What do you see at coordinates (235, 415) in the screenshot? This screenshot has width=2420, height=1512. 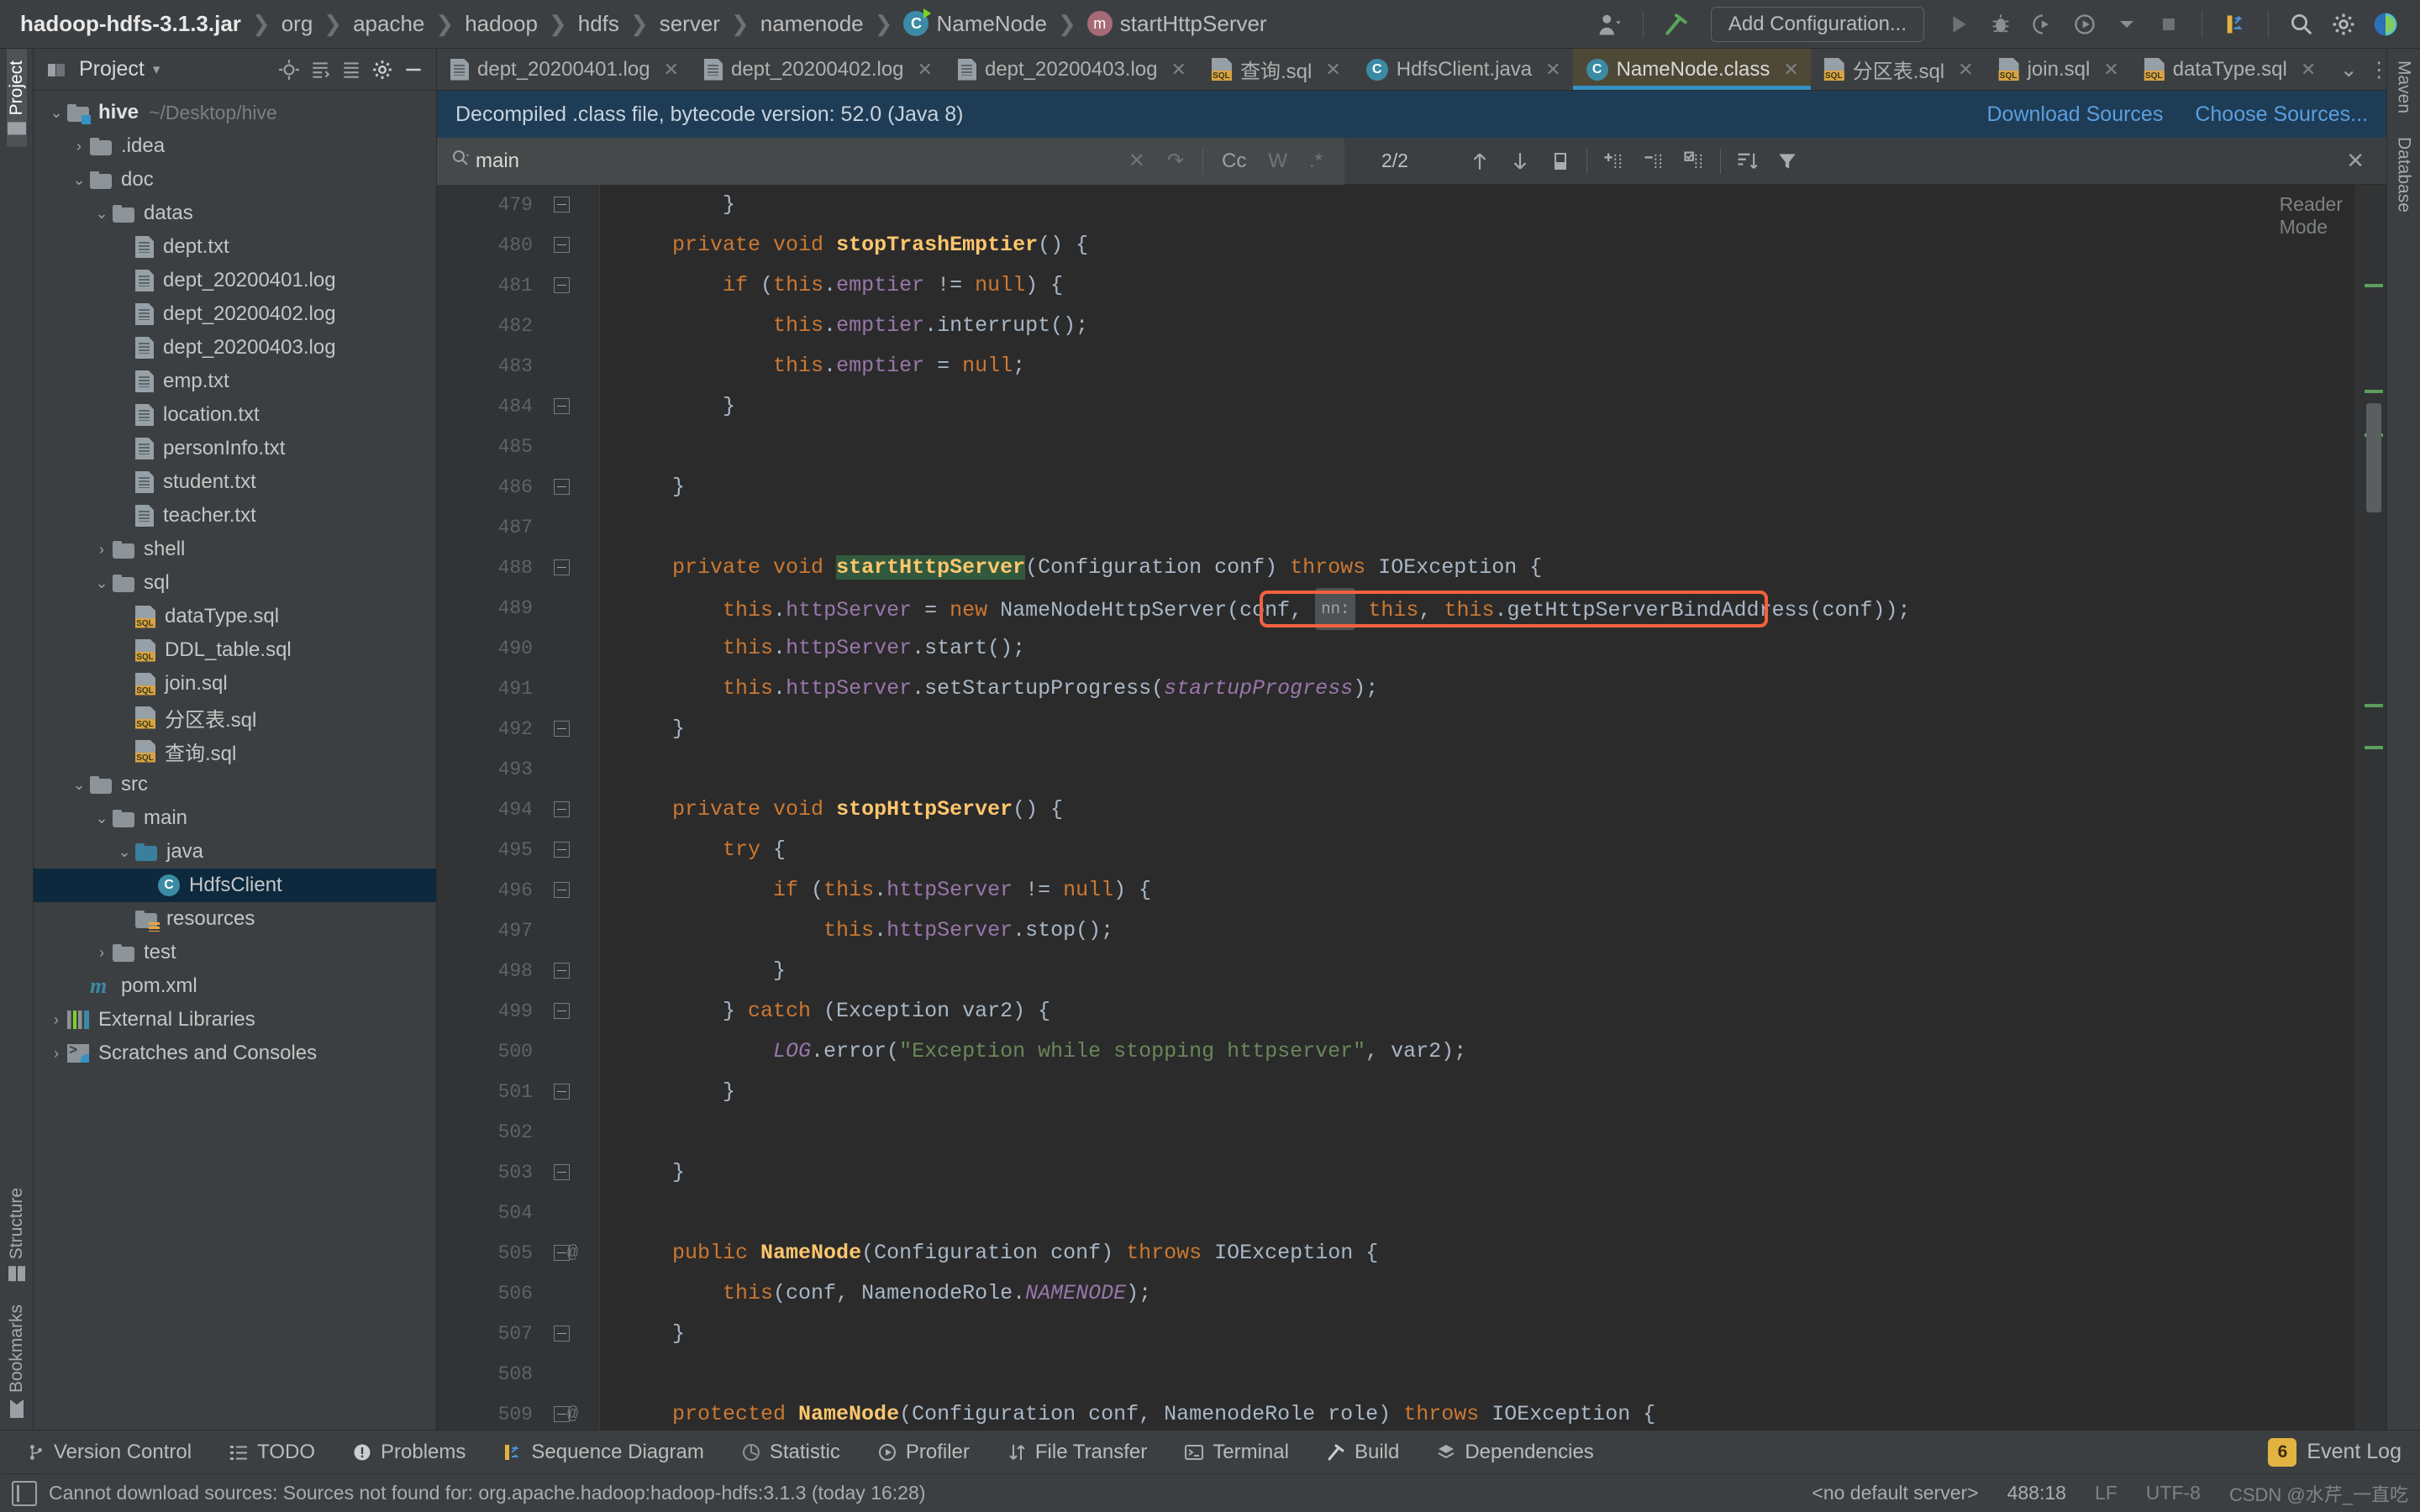 I see `tree-node: location.txt` at bounding box center [235, 415].